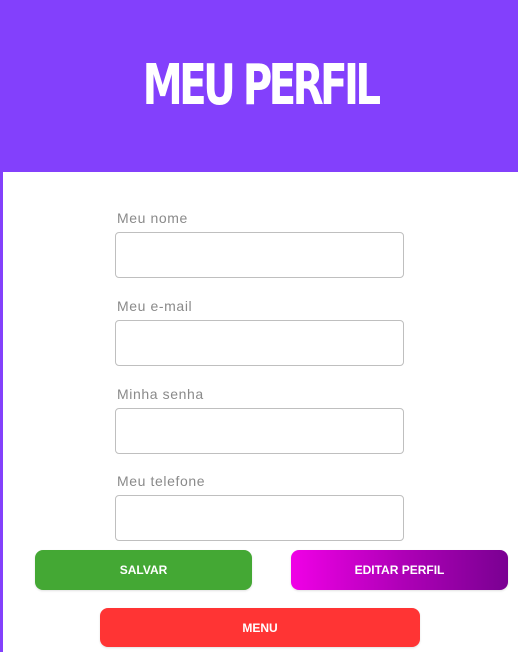 This screenshot has height=652, width=518. What do you see at coordinates (399, 570) in the screenshot?
I see `edit-profile-button: EDITAR PERFIL` at bounding box center [399, 570].